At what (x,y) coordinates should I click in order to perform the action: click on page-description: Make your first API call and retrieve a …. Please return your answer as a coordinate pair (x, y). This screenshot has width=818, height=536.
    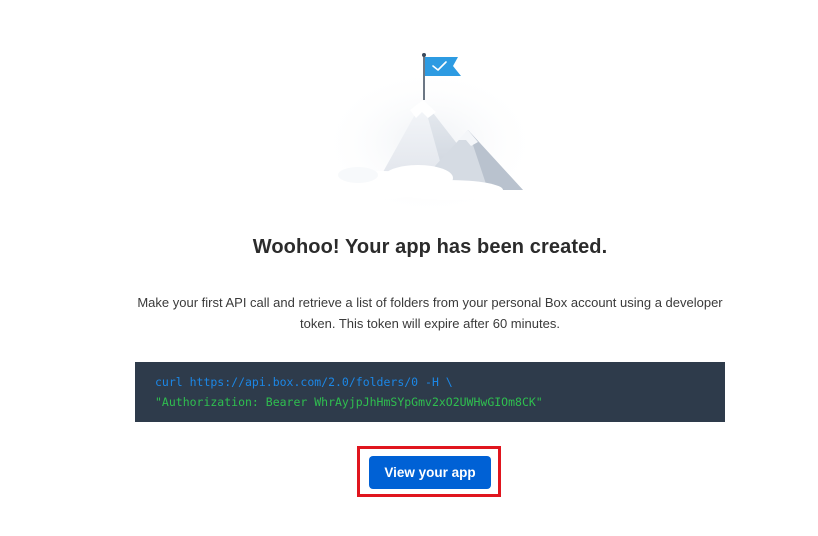
    Looking at the image, I should click on (430, 313).